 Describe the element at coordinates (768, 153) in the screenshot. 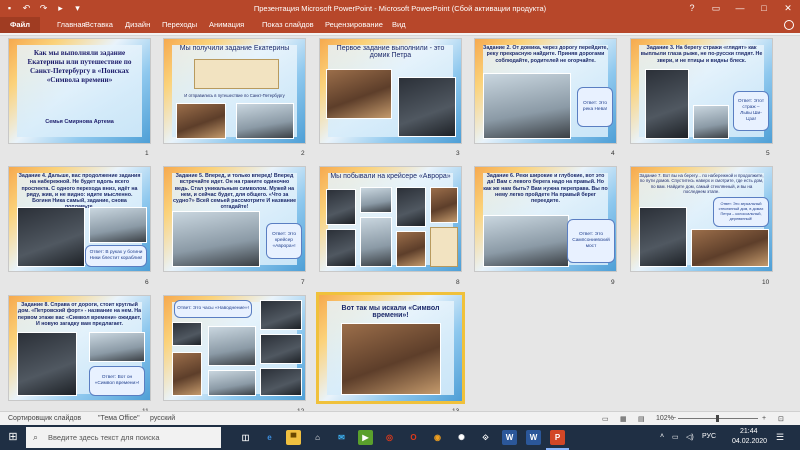

I see `slide-number: 5` at that location.